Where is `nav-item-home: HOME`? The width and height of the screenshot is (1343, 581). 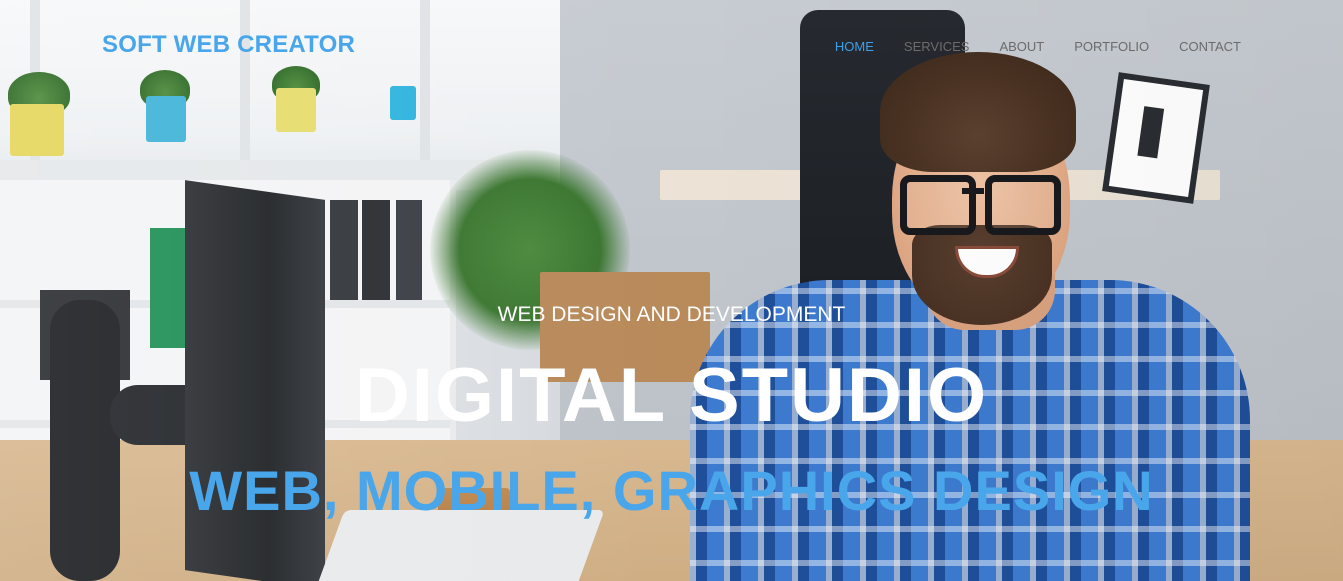
nav-item-home: HOME is located at coordinates (854, 47).